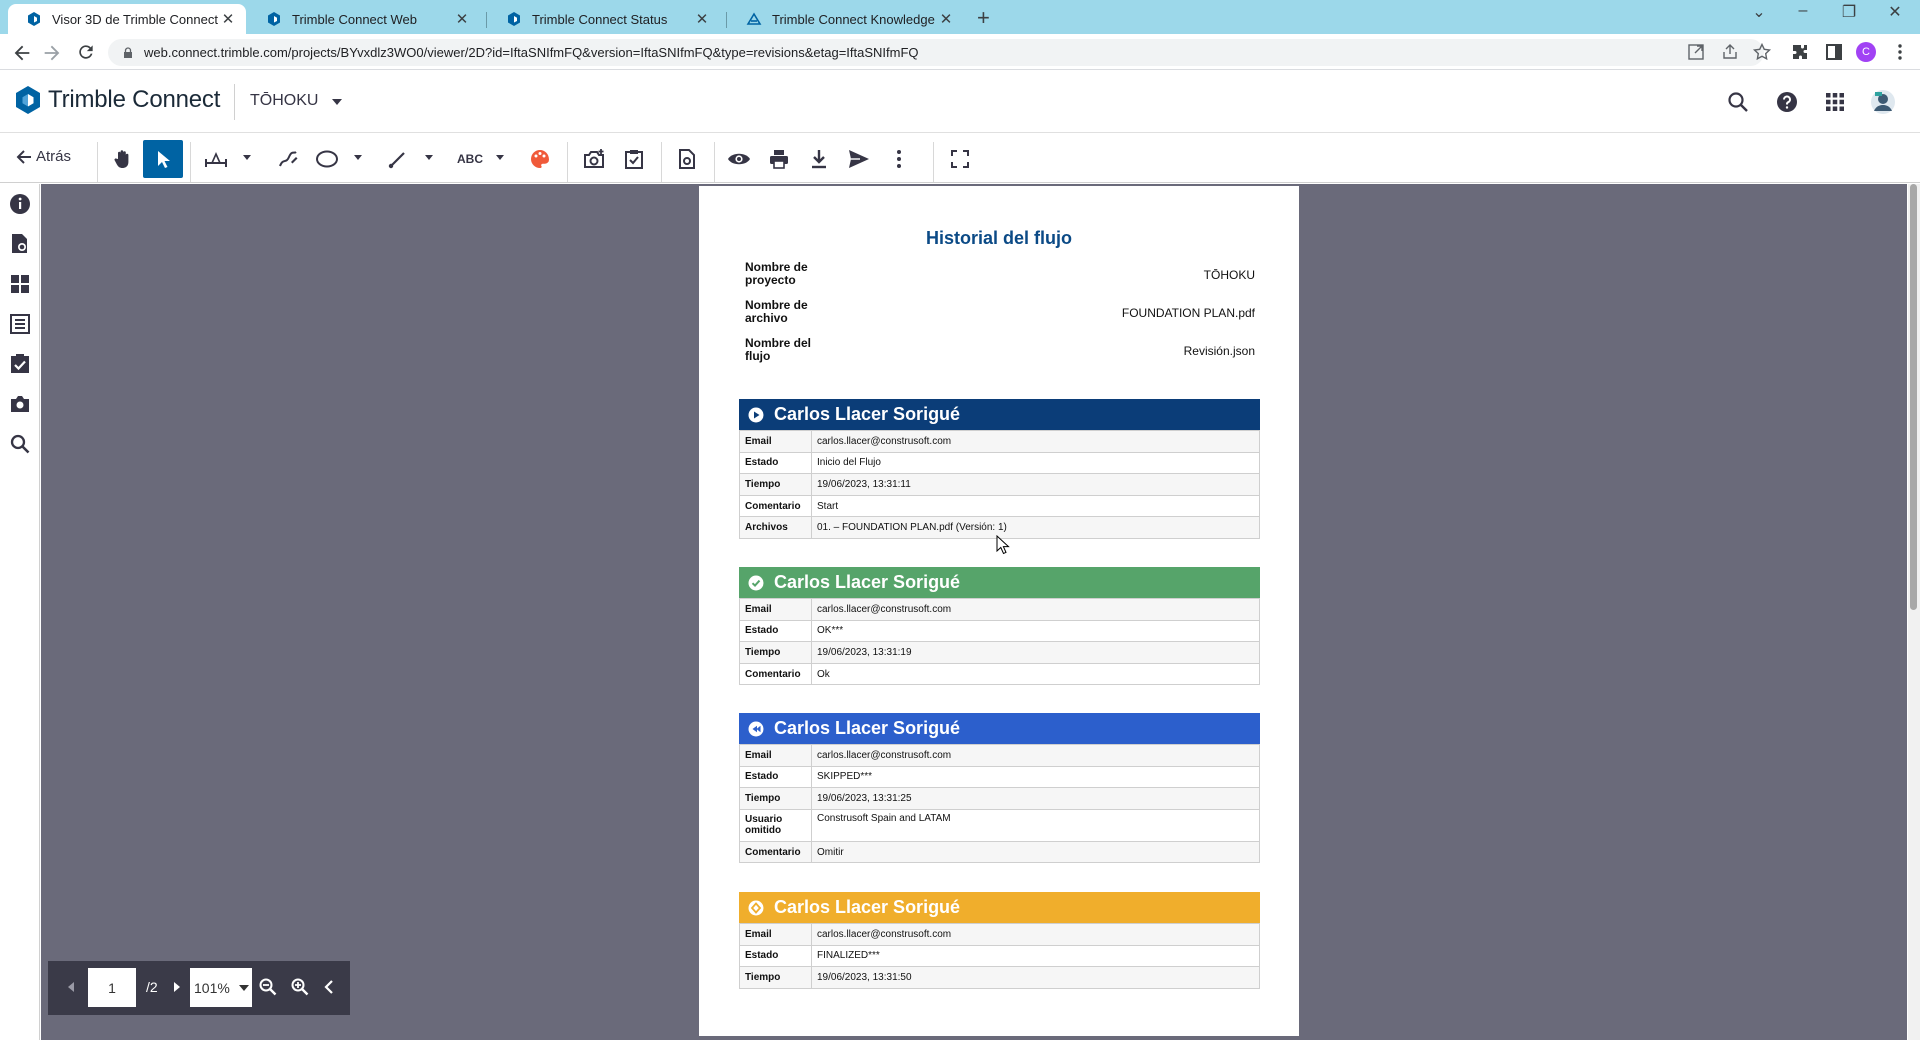 The height and width of the screenshot is (1040, 1920). What do you see at coordinates (1035, 956) in the screenshot?
I see `row-value: FINALIZED***` at bounding box center [1035, 956].